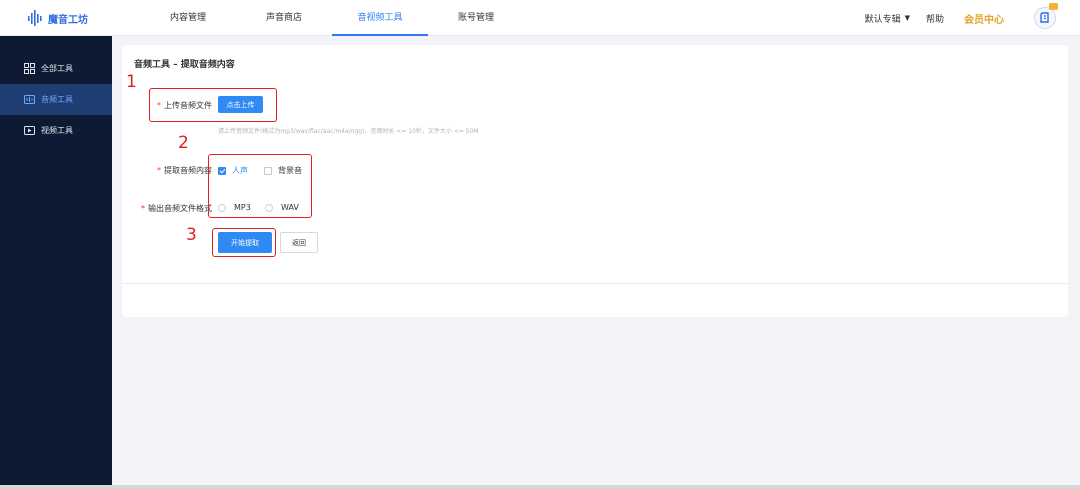 The width and height of the screenshot is (1080, 489). Describe the element at coordinates (35, 18) in the screenshot. I see `sound-wave-icon` at that location.